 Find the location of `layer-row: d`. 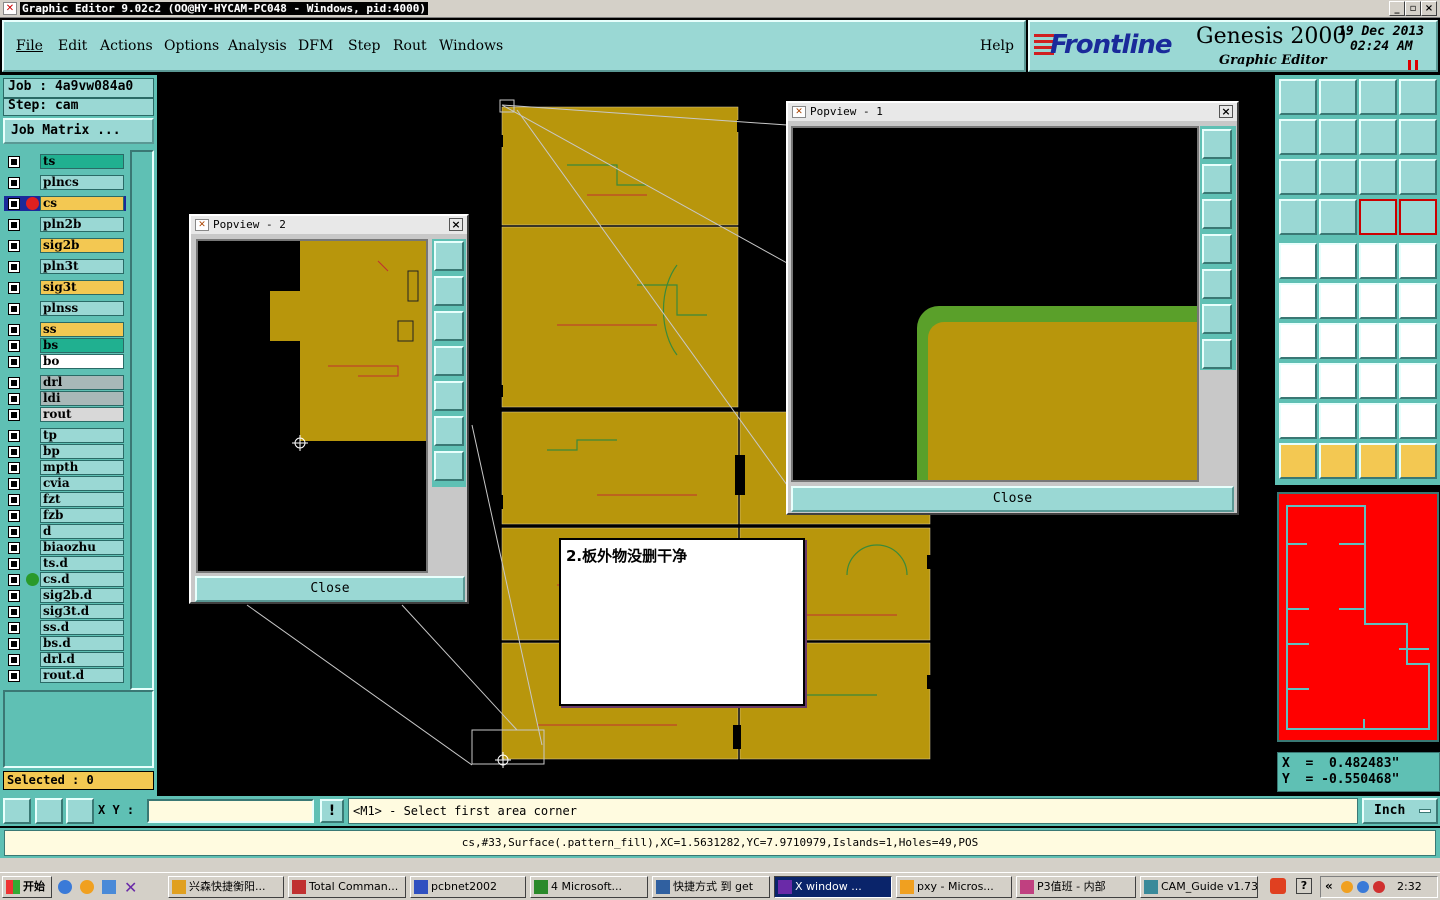

layer-row: d is located at coordinates (65, 531).